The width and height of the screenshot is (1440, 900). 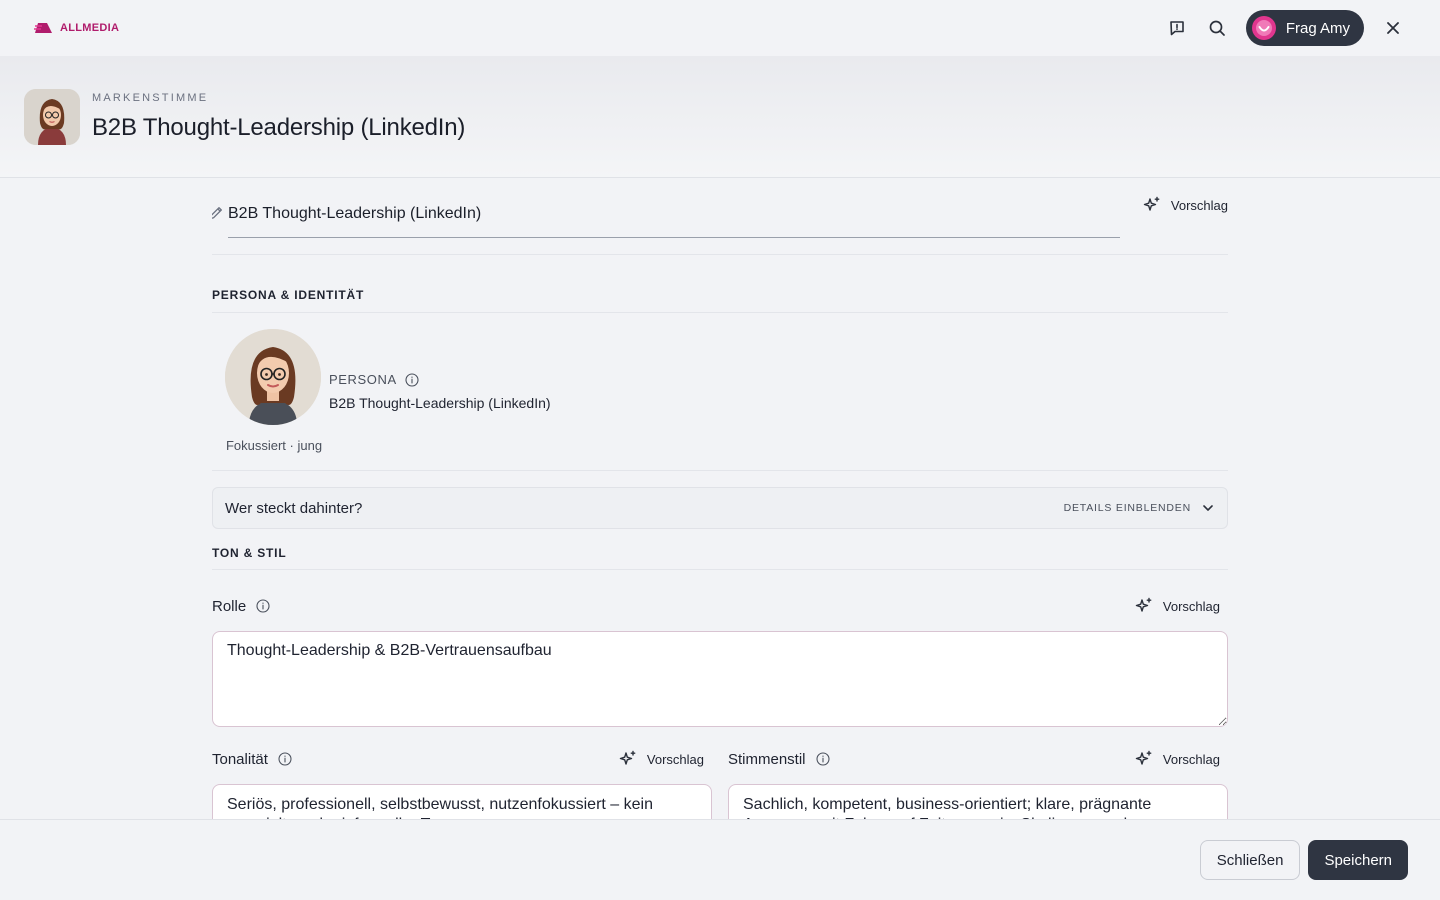 I want to click on style-section-header: TON & STIL, so click(x=720, y=549).